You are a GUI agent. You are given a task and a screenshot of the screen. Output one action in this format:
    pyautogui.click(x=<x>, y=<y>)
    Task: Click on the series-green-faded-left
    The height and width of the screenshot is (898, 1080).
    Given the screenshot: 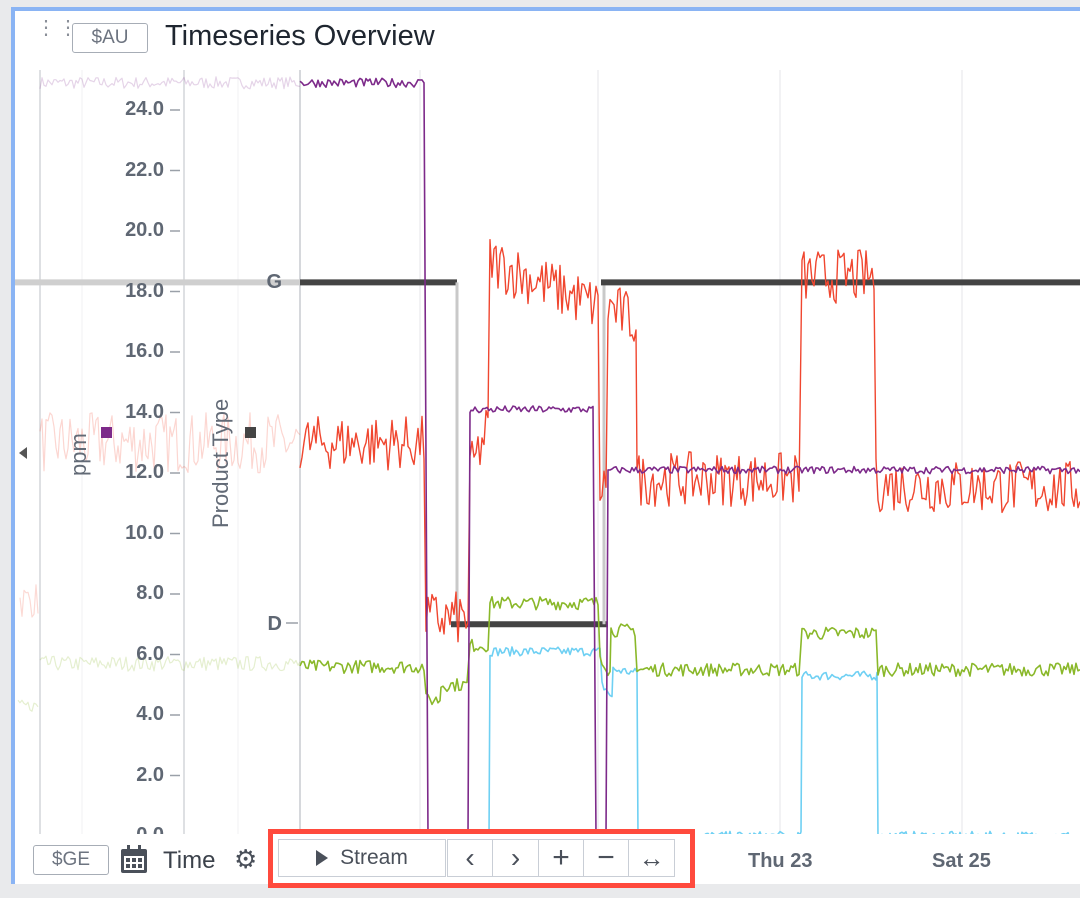 What is the action you would take?
    pyautogui.click(x=28, y=705)
    